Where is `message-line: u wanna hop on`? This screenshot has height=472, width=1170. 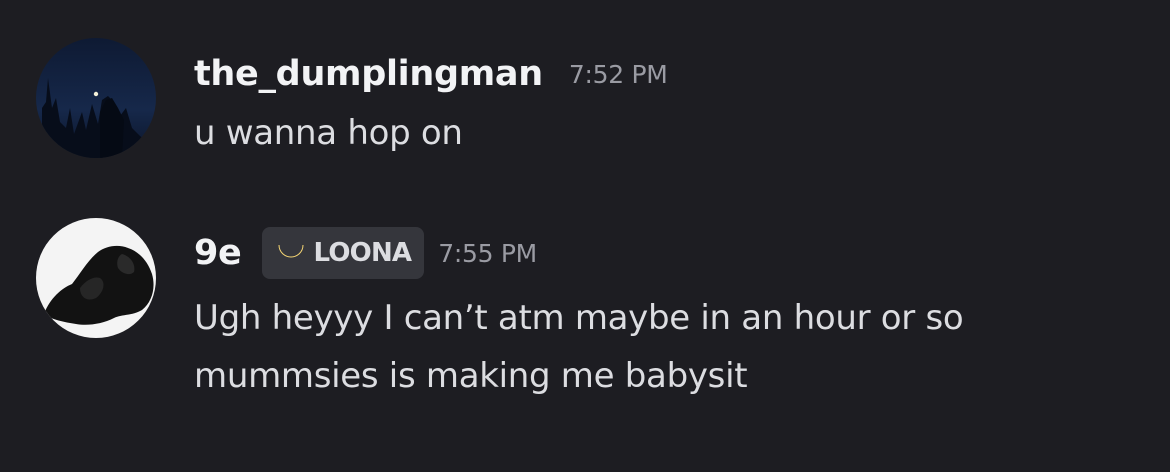
message-line: u wanna hop on is located at coordinates (328, 133).